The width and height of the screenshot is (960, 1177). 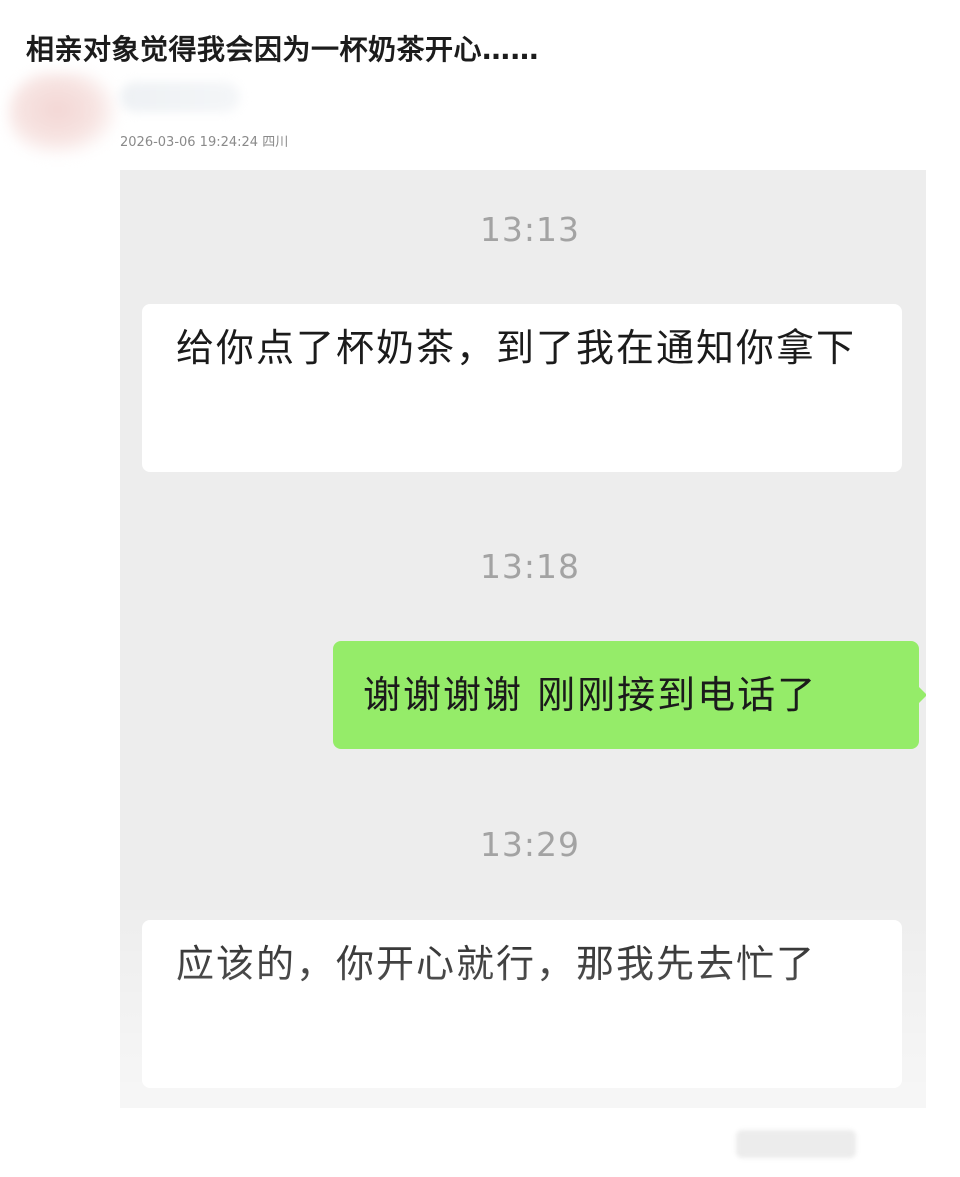 What do you see at coordinates (204, 142) in the screenshot?
I see `post-timestamp-location: 2026-03-06 19:24:24 四川` at bounding box center [204, 142].